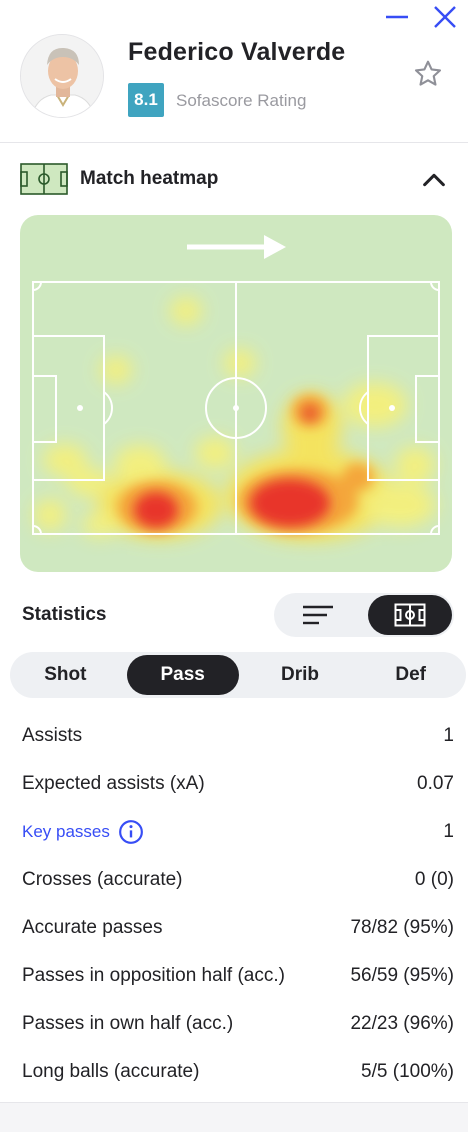 The width and height of the screenshot is (468, 1132). I want to click on favorite-button, so click(428, 74).